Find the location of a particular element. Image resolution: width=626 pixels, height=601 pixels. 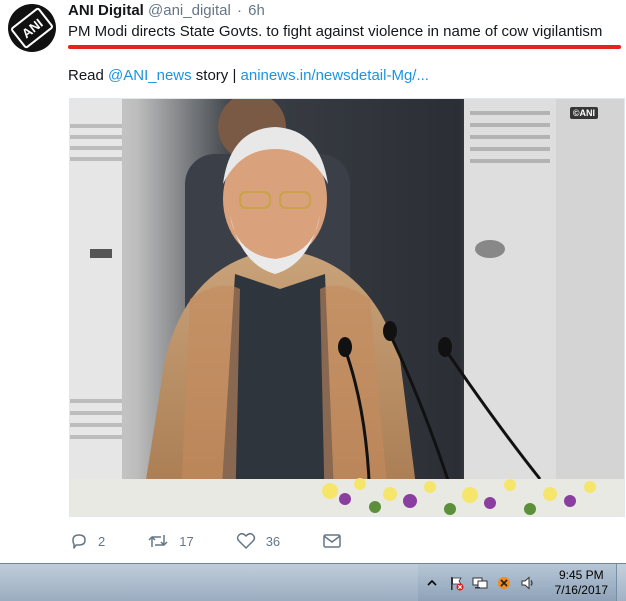

app-tray-icon is located at coordinates (504, 583).